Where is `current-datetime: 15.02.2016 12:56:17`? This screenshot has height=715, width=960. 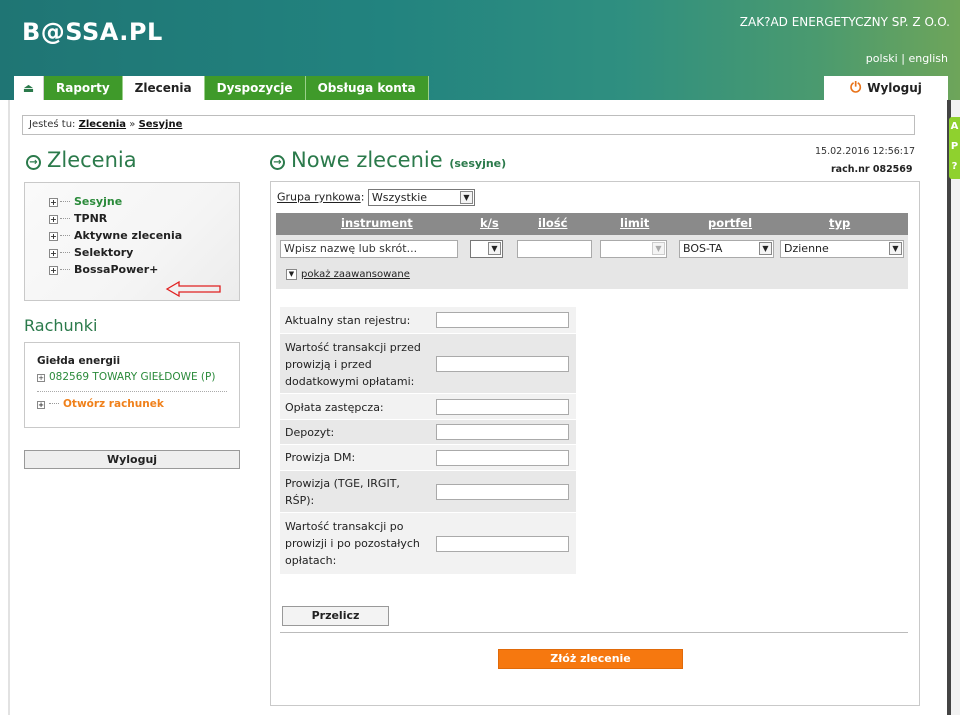
current-datetime: 15.02.2016 12:56:17 is located at coordinates (865, 151).